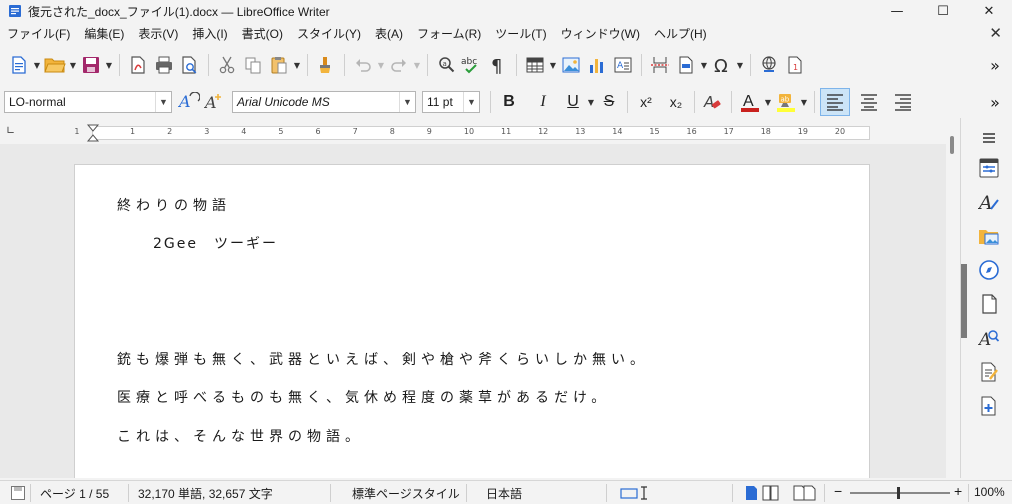  Describe the element at coordinates (953, 300) in the screenshot. I see `vertical-scrollbar` at that location.